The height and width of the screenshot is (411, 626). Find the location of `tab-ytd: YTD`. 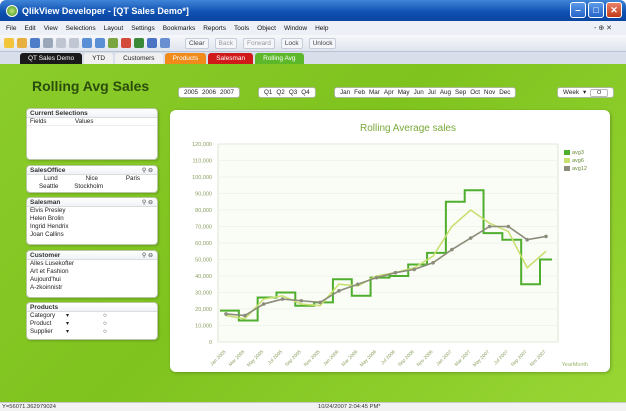

tab-ytd: YTD is located at coordinates (99, 58).